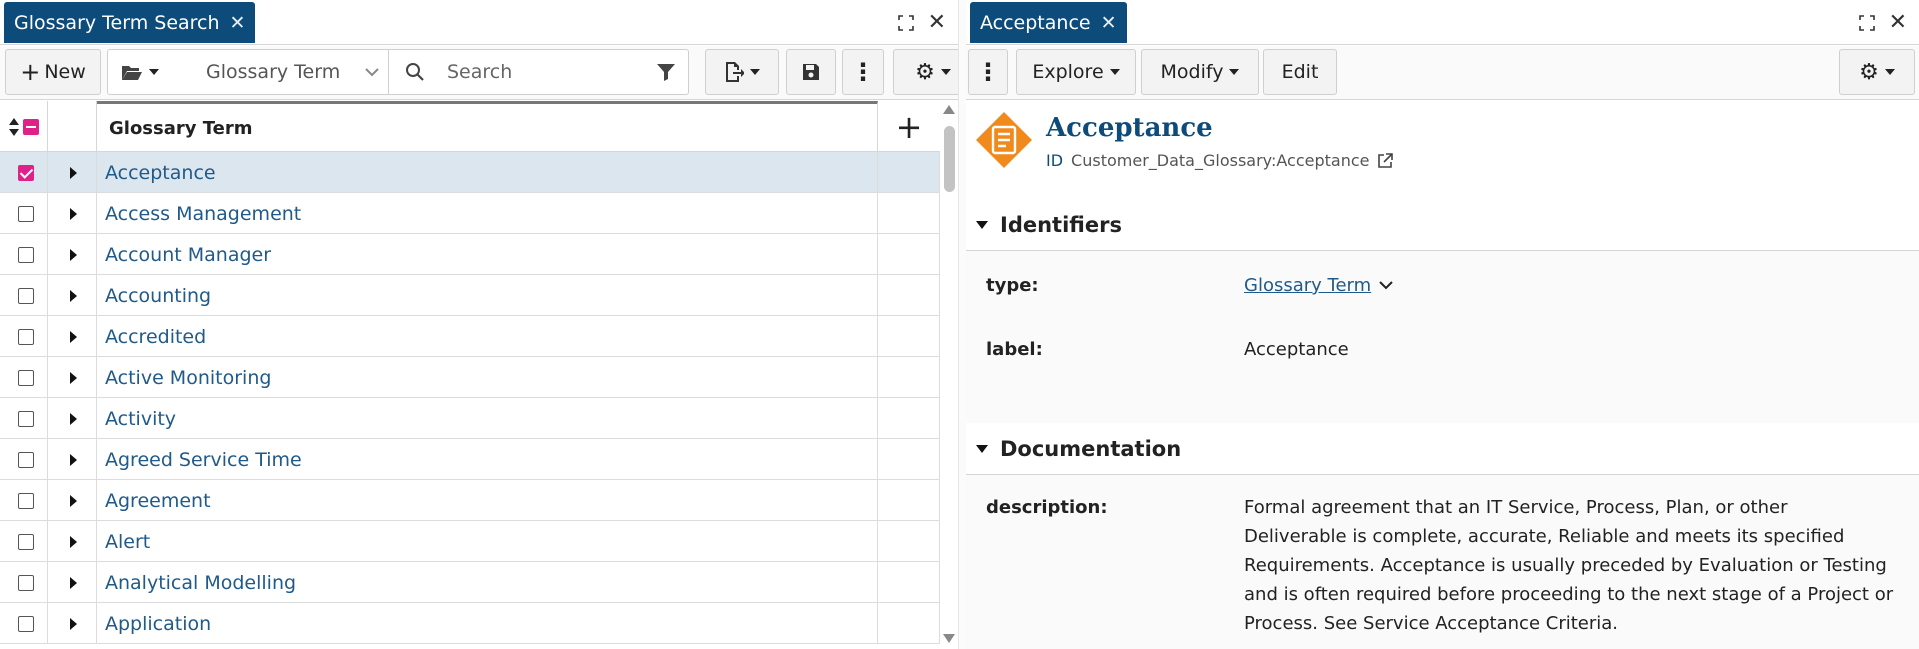 The height and width of the screenshot is (649, 1919). I want to click on table-row: Activity, so click(470, 418).